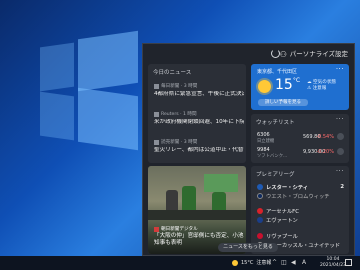 Image resolution: width=360 pixels, height=270 pixels. I want to click on team-row: レスター・シティ 2, so click(300, 187).